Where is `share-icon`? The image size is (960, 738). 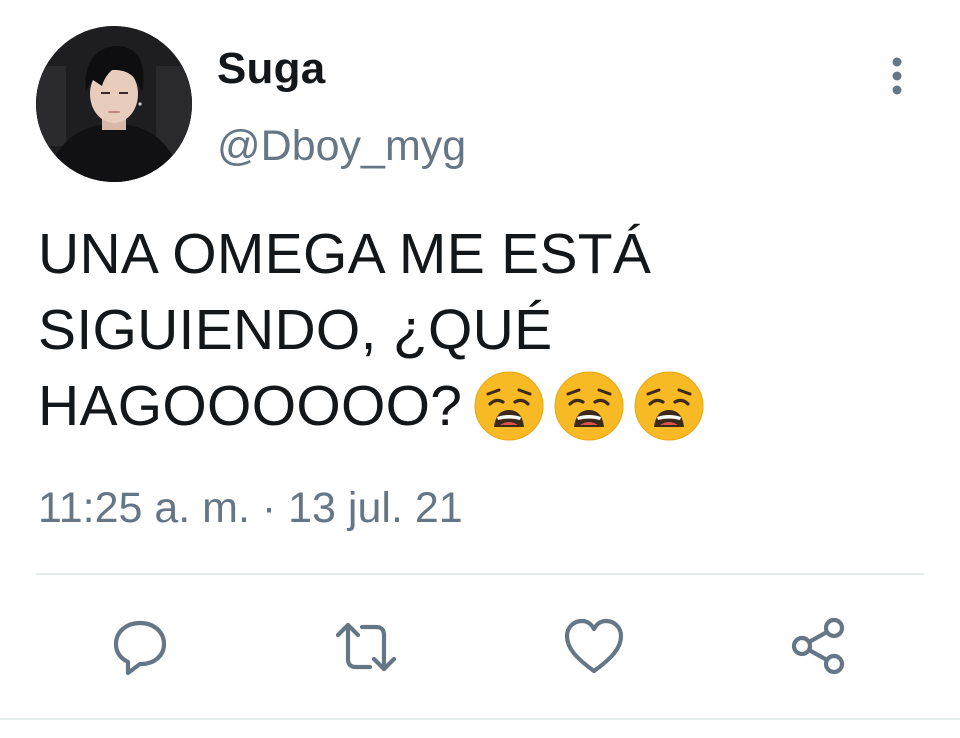 share-icon is located at coordinates (818, 646).